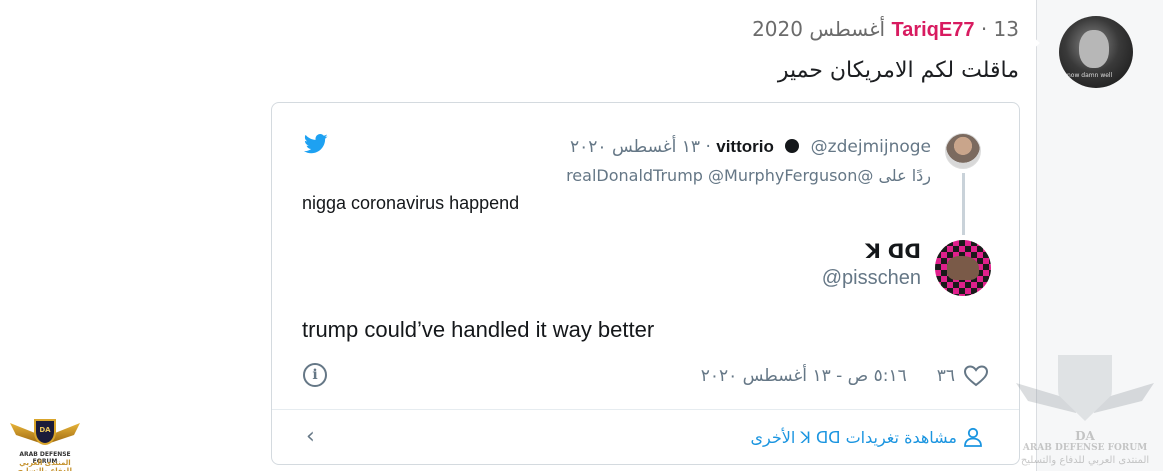  Describe the element at coordinates (1085, 448) in the screenshot. I see `watermark-title-en: ARAB DEFENSE FORUM` at that location.